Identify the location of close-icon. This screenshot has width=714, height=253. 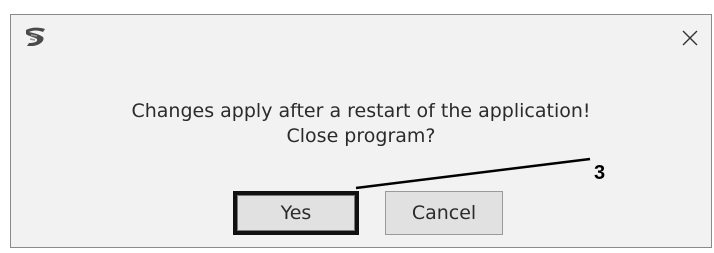
(690, 38).